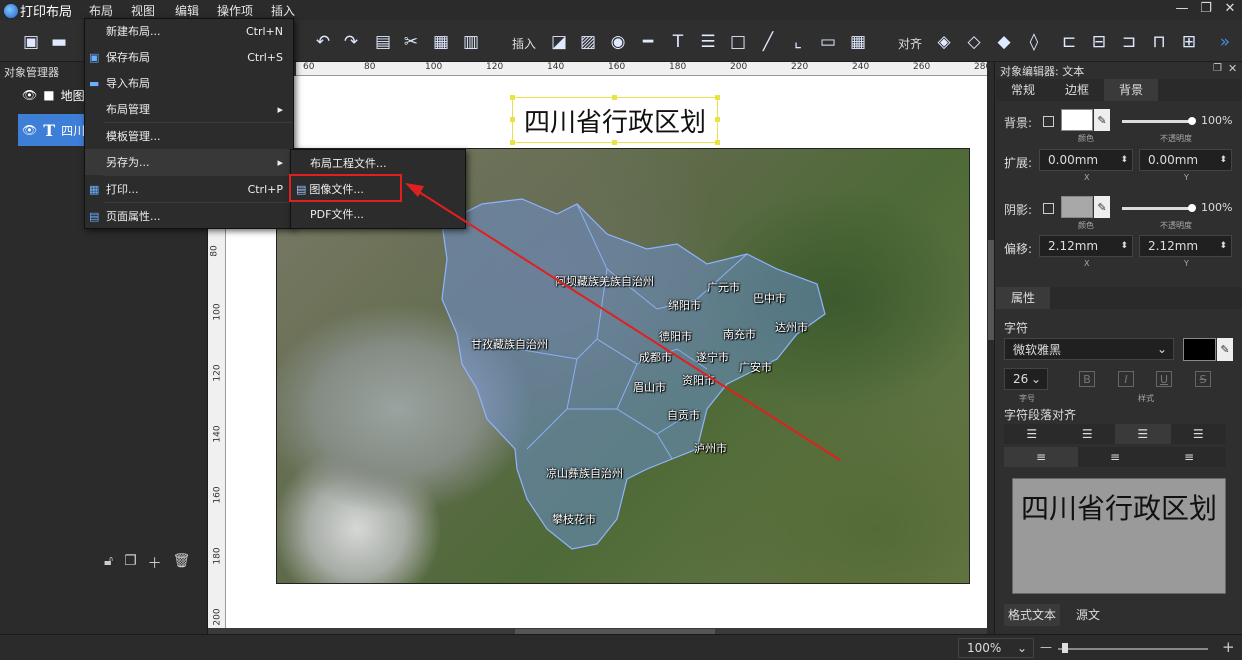 This screenshot has width=1242, height=660. What do you see at coordinates (628, 325) in the screenshot?
I see `arrow-shaft` at bounding box center [628, 325].